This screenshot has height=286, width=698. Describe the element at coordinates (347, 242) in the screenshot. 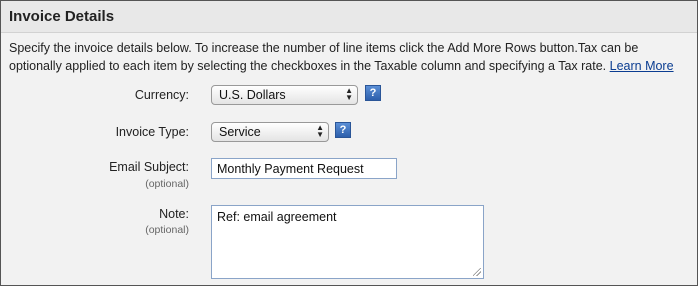

I see `note-textarea: Ref: email agreement` at that location.